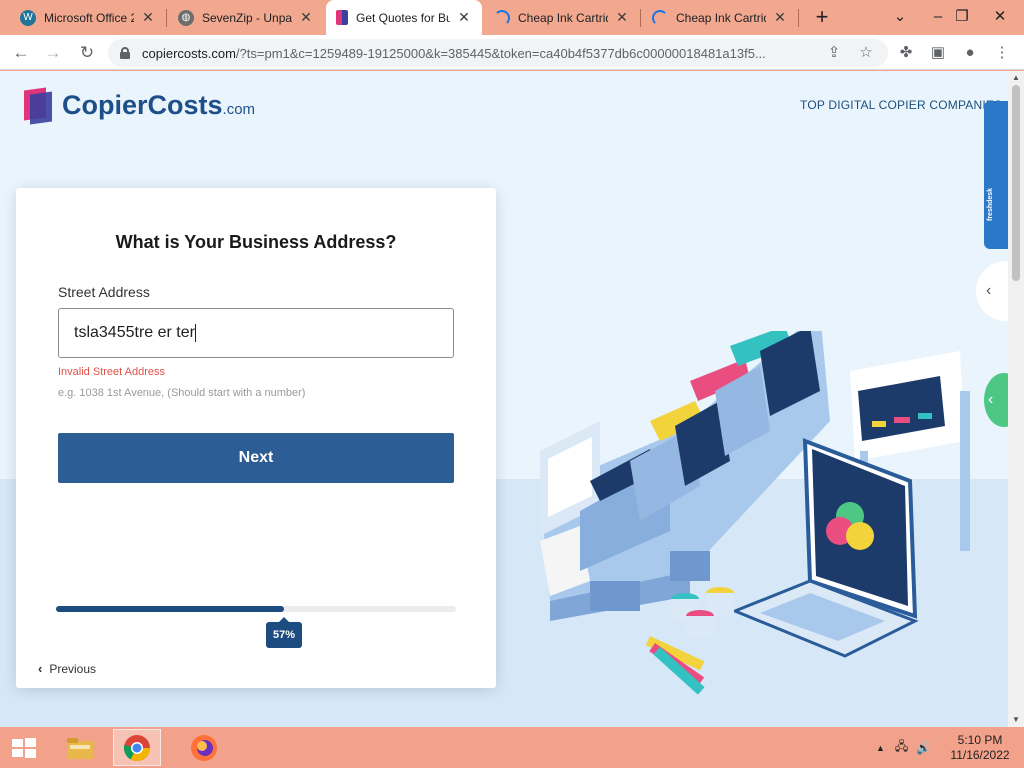 The width and height of the screenshot is (1024, 768). I want to click on firefox-icon, so click(204, 747).